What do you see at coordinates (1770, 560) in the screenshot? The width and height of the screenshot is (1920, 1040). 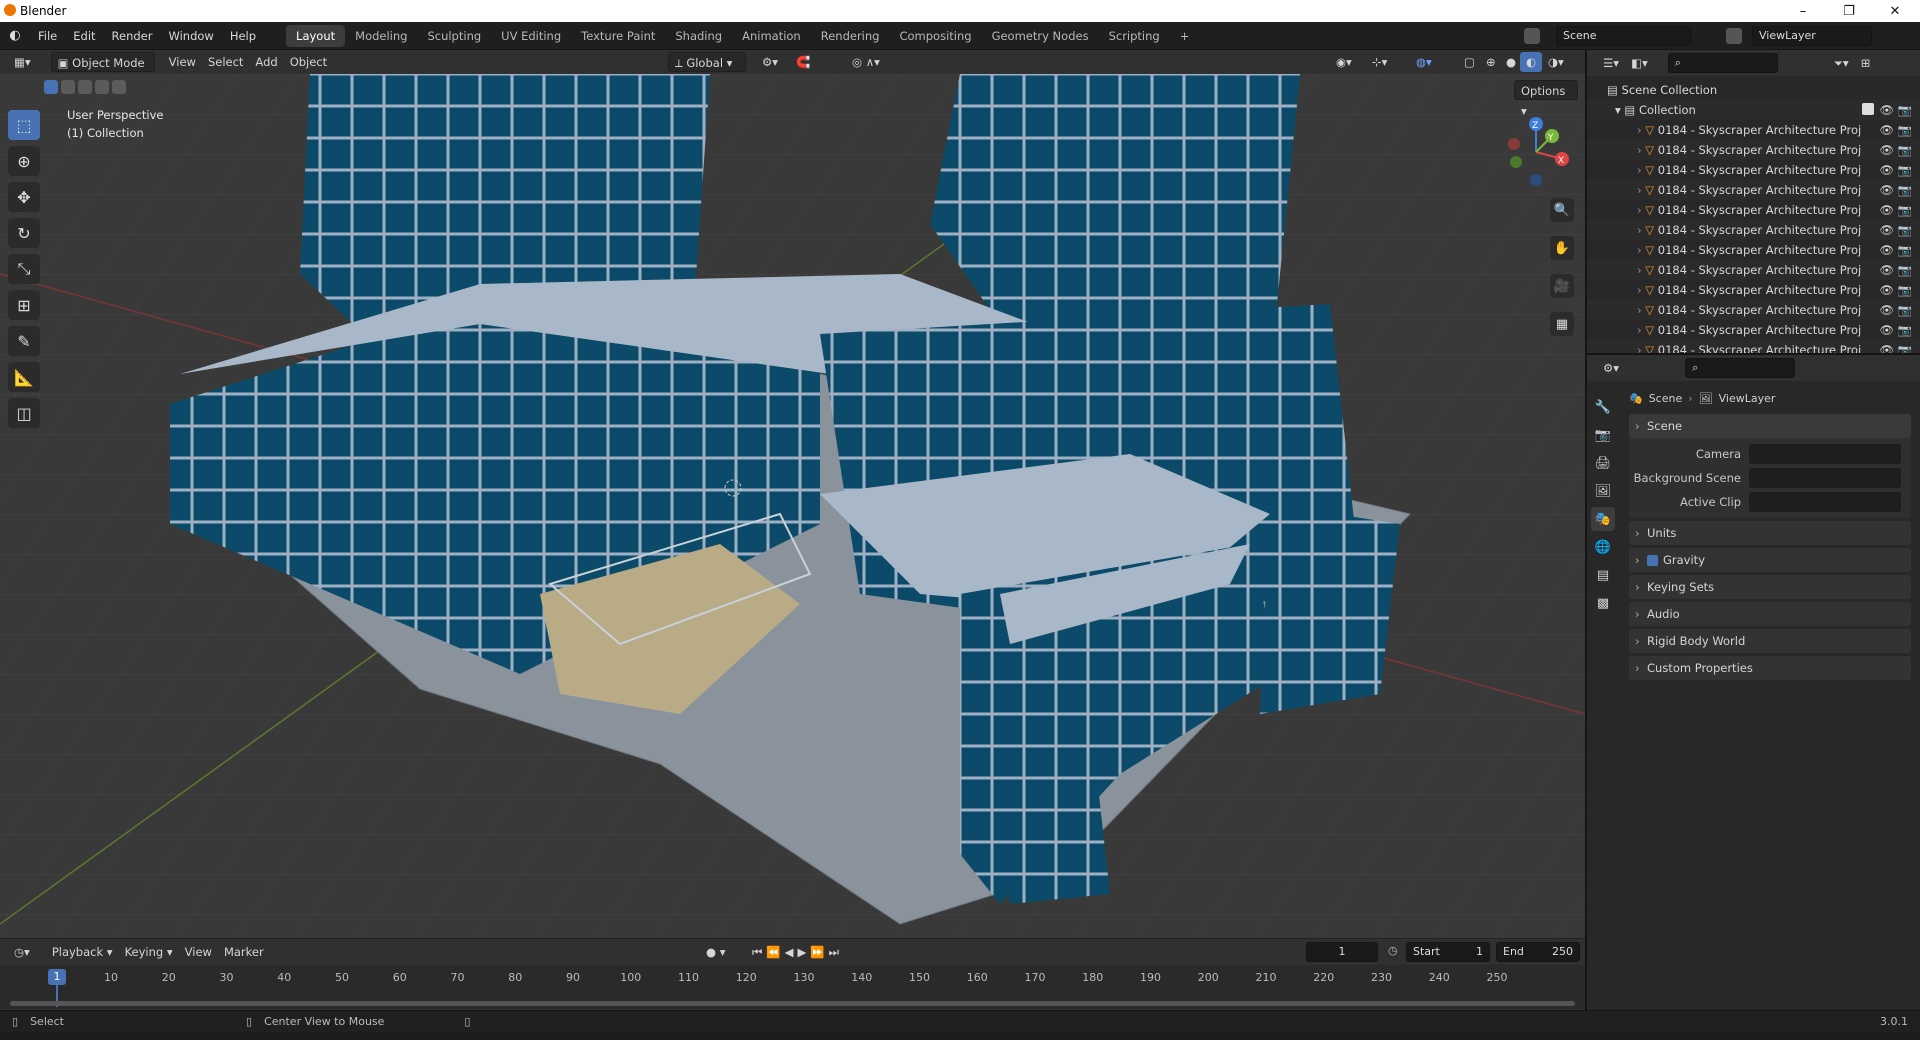 I see `panel-gravity: Gravity` at bounding box center [1770, 560].